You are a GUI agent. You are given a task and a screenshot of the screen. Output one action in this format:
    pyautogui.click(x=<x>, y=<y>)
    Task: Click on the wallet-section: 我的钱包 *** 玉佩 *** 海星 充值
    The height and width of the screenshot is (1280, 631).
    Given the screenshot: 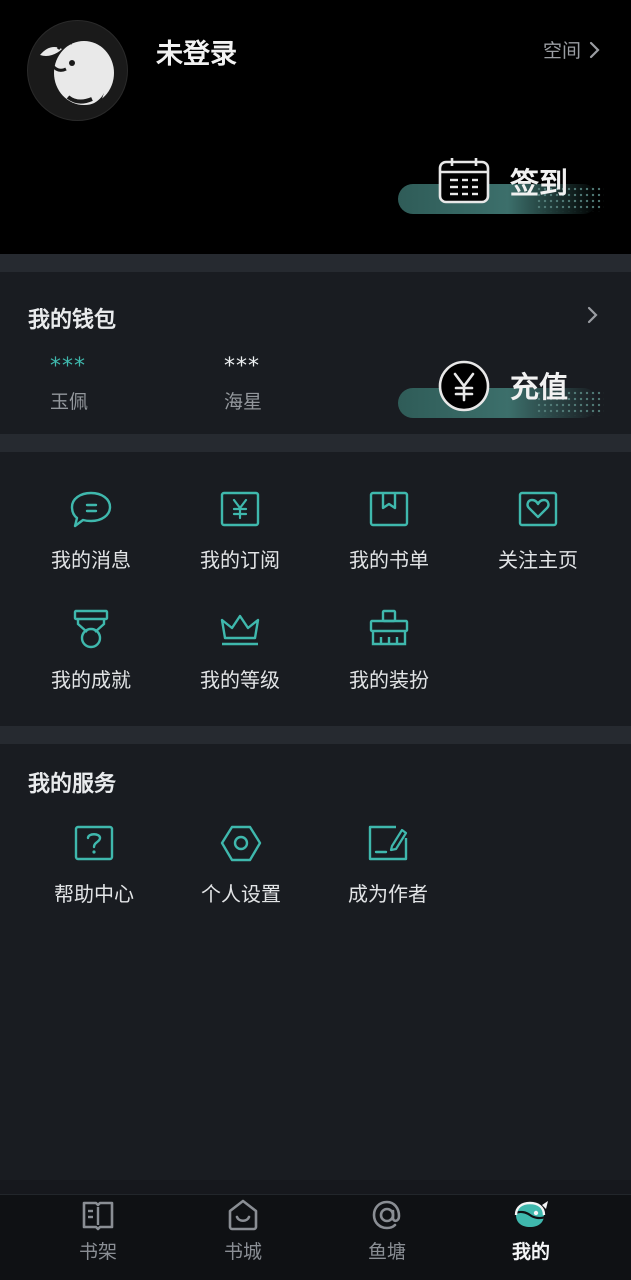 What is the action you would take?
    pyautogui.click(x=315, y=353)
    